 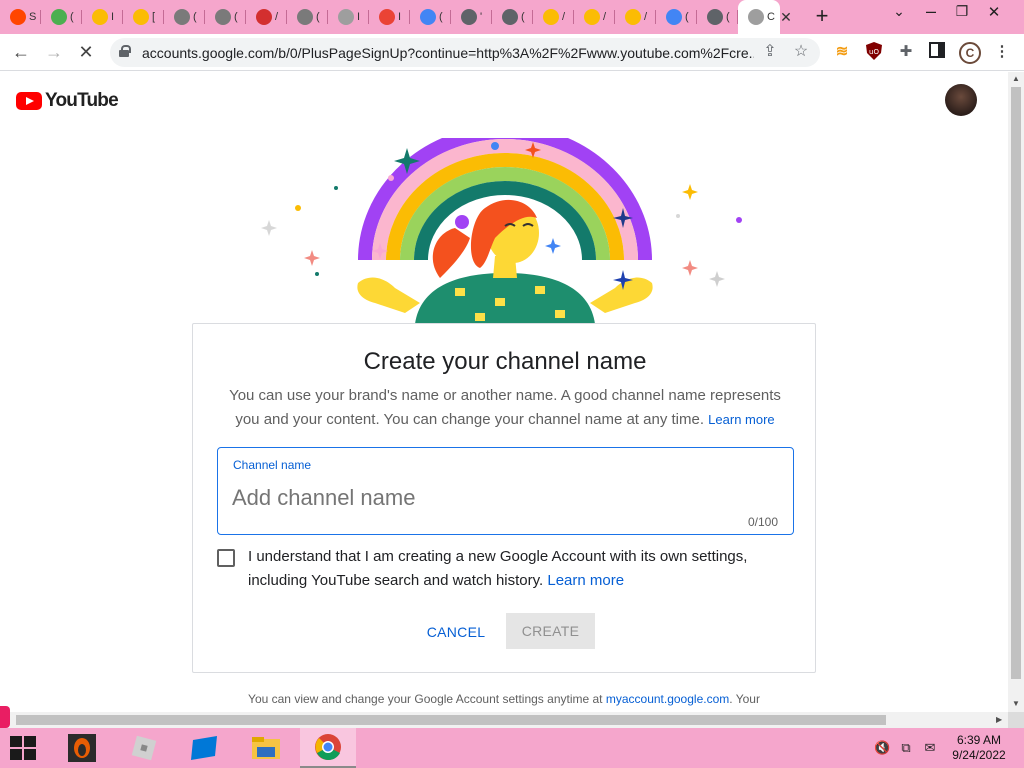 I want to click on horizontal-scroll-thumb, so click(x=451, y=720).